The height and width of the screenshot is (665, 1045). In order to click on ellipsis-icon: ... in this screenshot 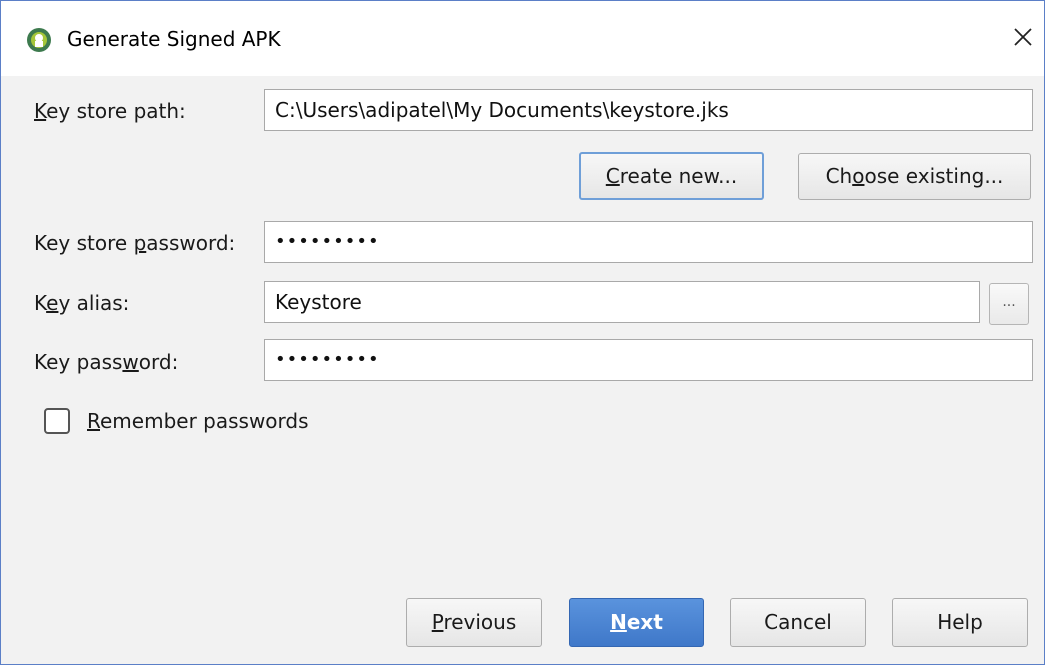, I will do `click(1009, 302)`.